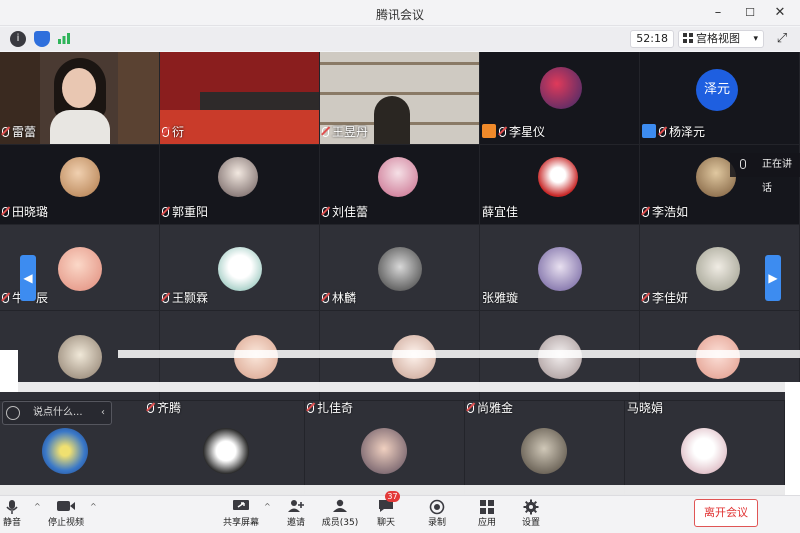 This screenshot has width=800, height=533. Describe the element at coordinates (721, 39) in the screenshot. I see `view-mode-button: 宫格视图 ▾` at that location.